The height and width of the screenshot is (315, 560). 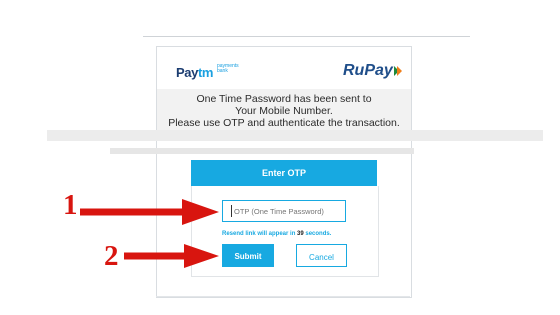 I want to click on annotation-arrows, so click(x=149, y=233).